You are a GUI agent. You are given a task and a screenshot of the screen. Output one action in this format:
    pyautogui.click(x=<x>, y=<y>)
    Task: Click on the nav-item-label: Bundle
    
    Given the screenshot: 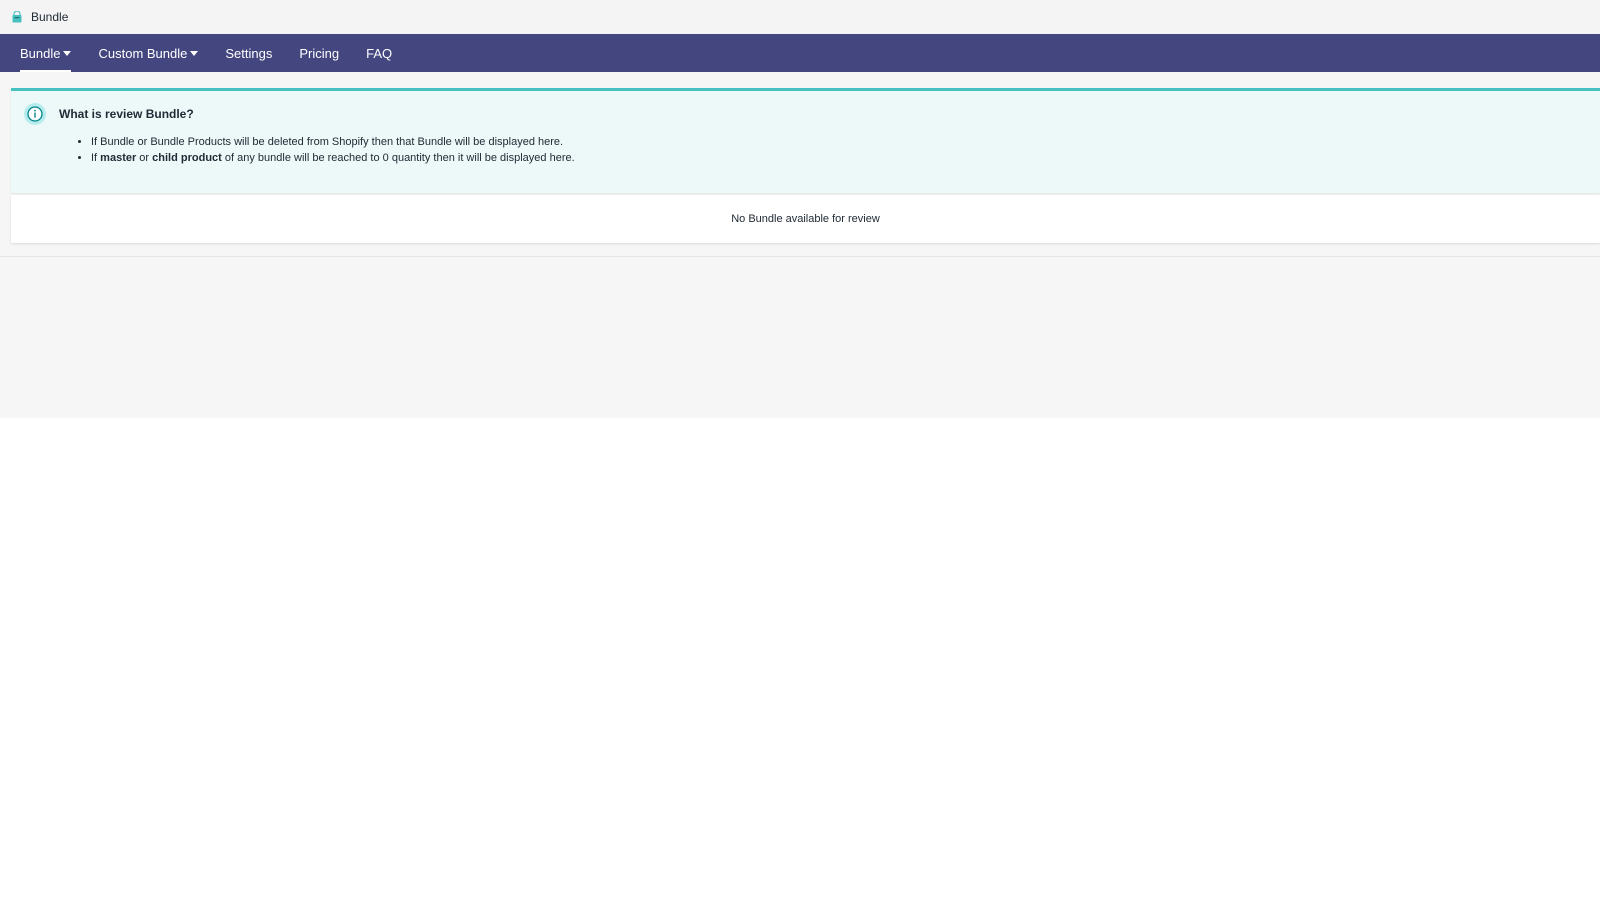 What is the action you would take?
    pyautogui.click(x=40, y=53)
    